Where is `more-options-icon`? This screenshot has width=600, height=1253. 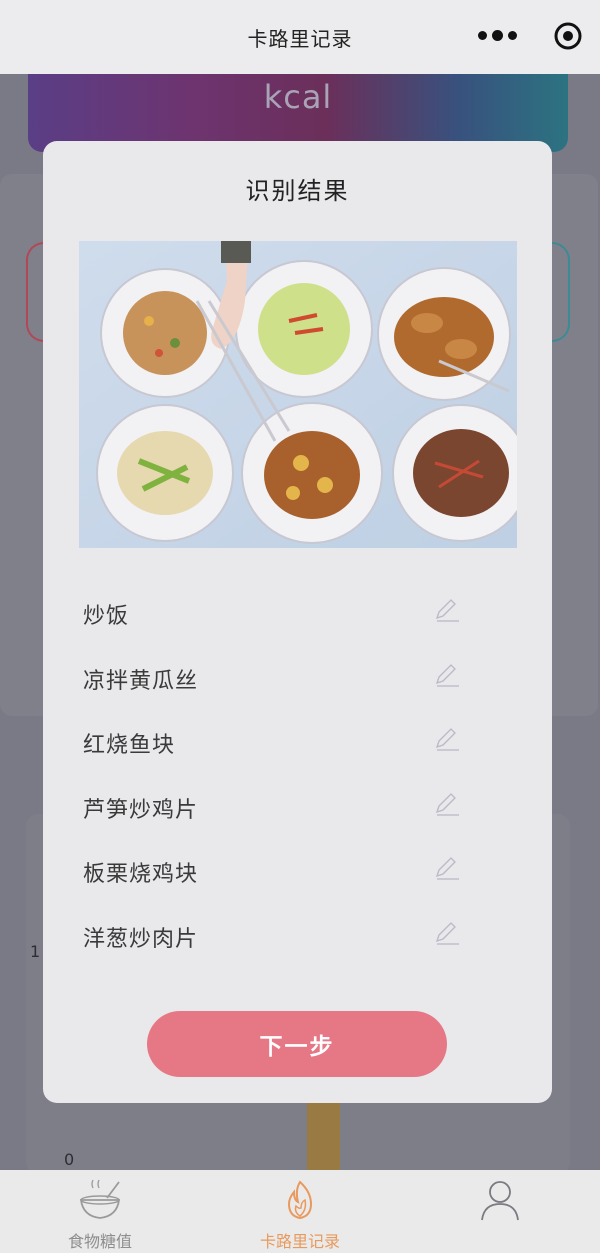
more-options-icon is located at coordinates (499, 35).